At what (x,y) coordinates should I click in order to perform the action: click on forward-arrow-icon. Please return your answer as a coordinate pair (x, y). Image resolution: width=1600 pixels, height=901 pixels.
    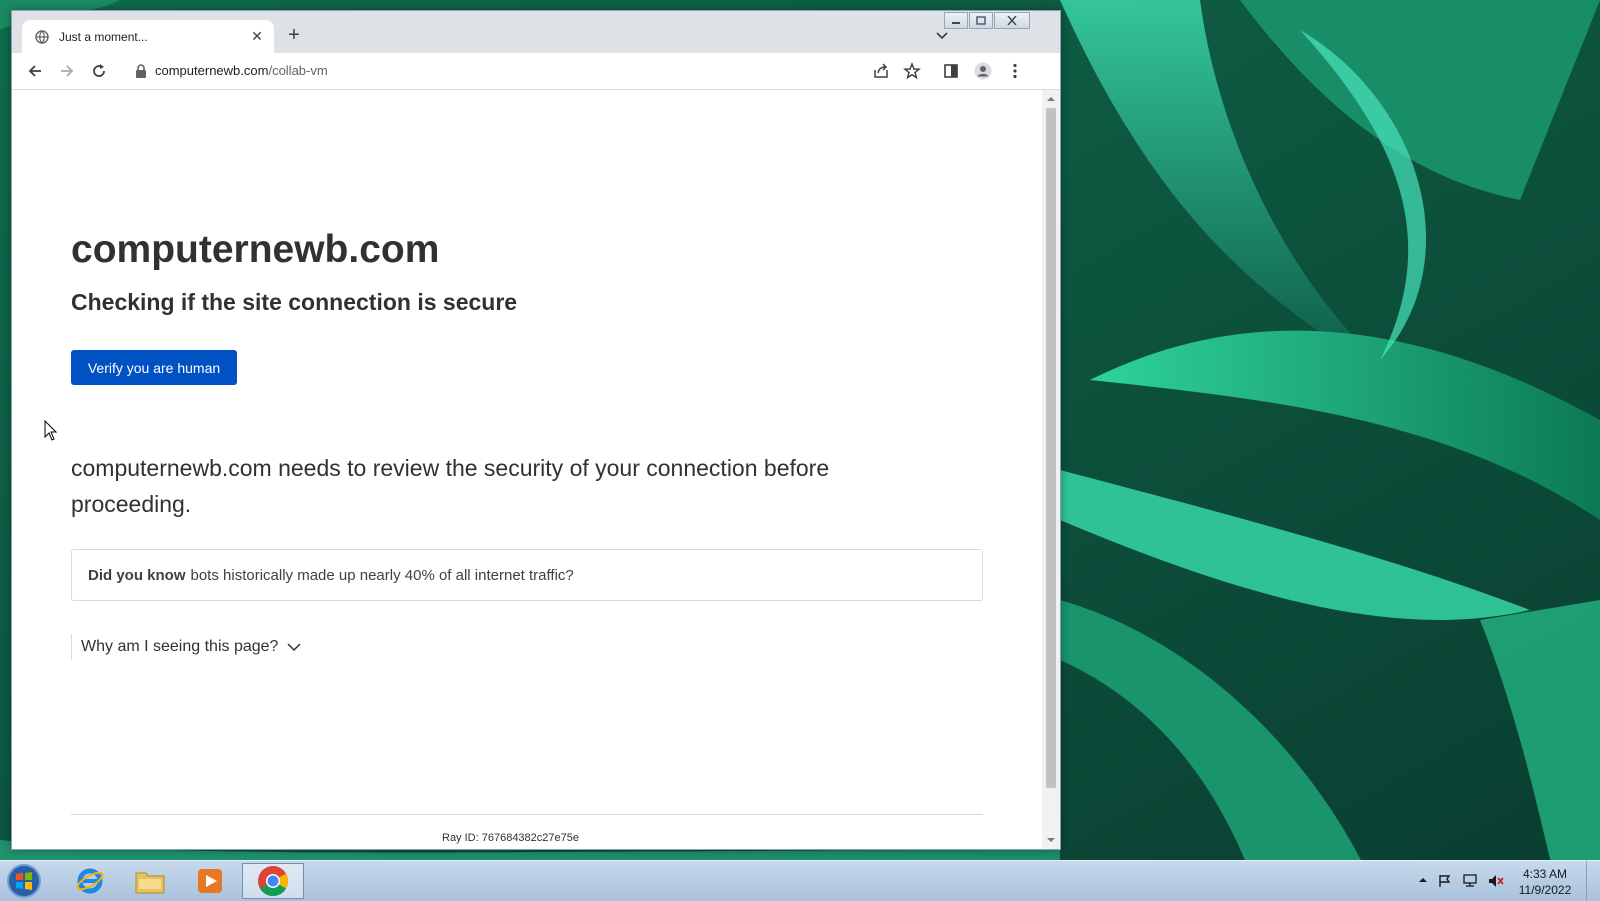
    Looking at the image, I should click on (67, 71).